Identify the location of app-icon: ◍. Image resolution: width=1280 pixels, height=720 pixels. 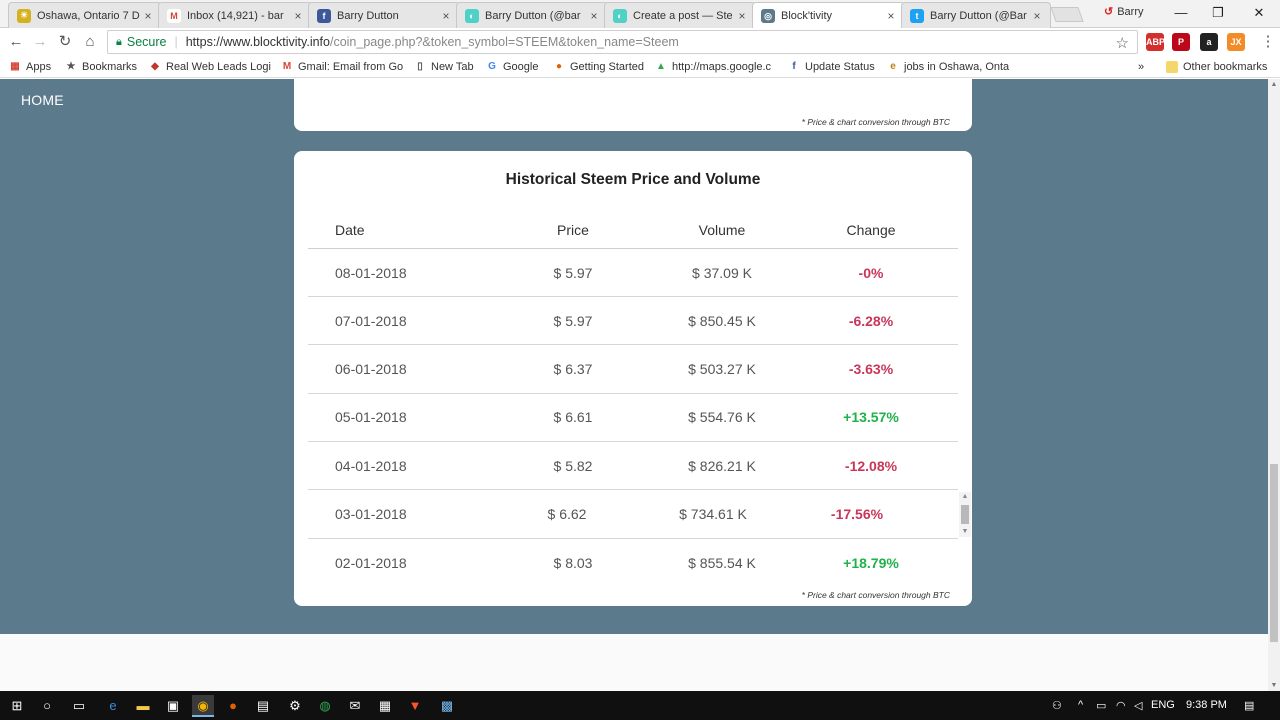
(325, 706).